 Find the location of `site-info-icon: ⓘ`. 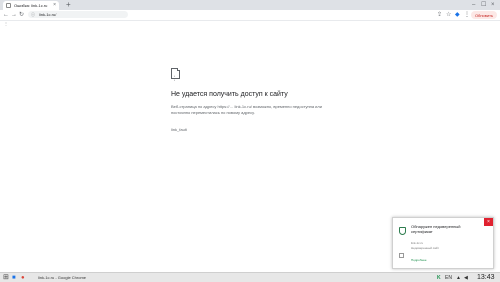

site-info-icon: ⓘ is located at coordinates (33, 15).